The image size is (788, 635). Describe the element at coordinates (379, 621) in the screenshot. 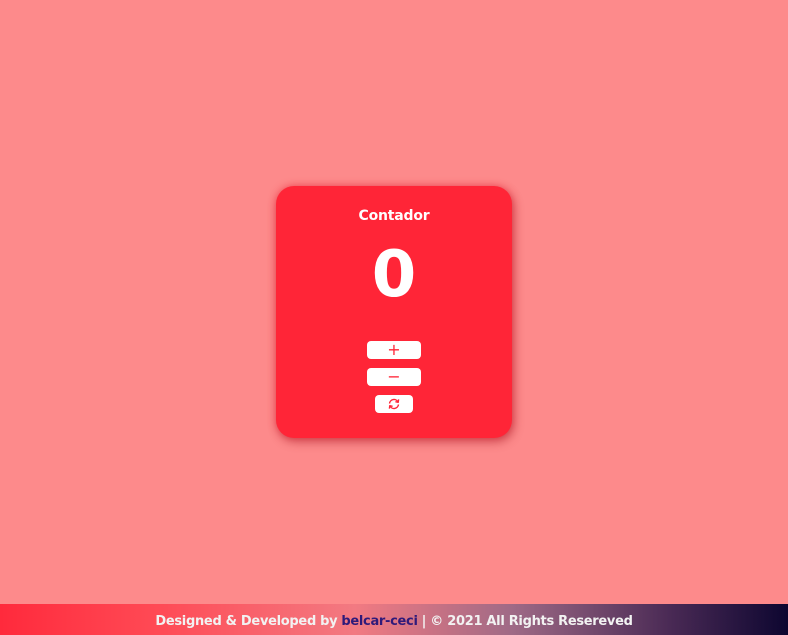

I see `author-link: belcar-ceci` at that location.